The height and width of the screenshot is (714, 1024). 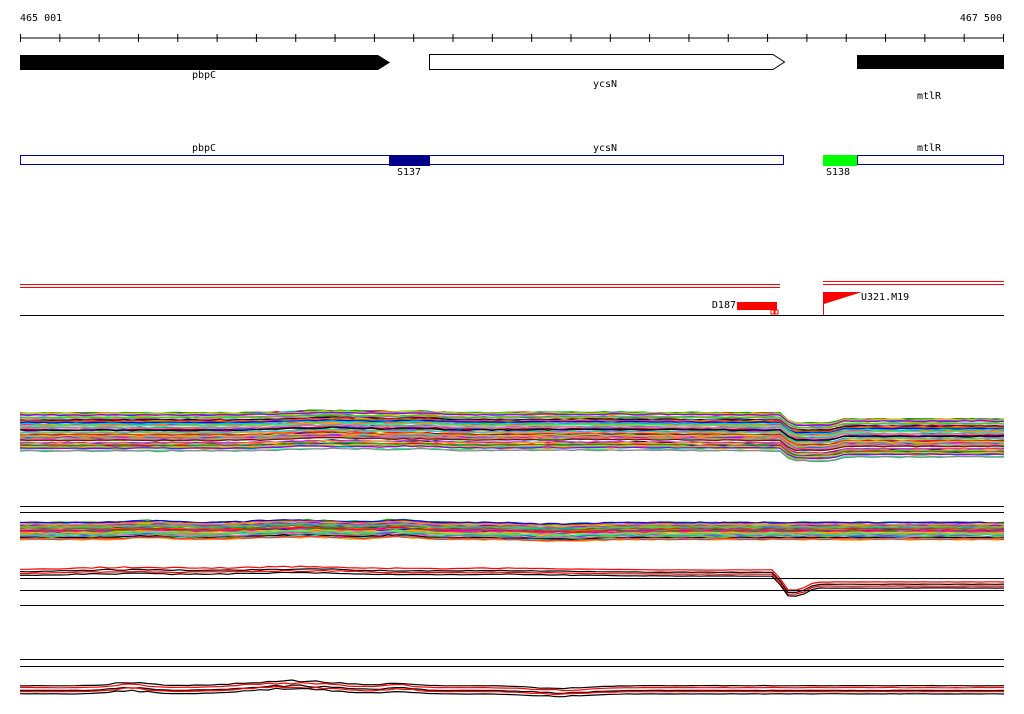 What do you see at coordinates (930, 62) in the screenshot?
I see `gene-arrow-mtlr` at bounding box center [930, 62].